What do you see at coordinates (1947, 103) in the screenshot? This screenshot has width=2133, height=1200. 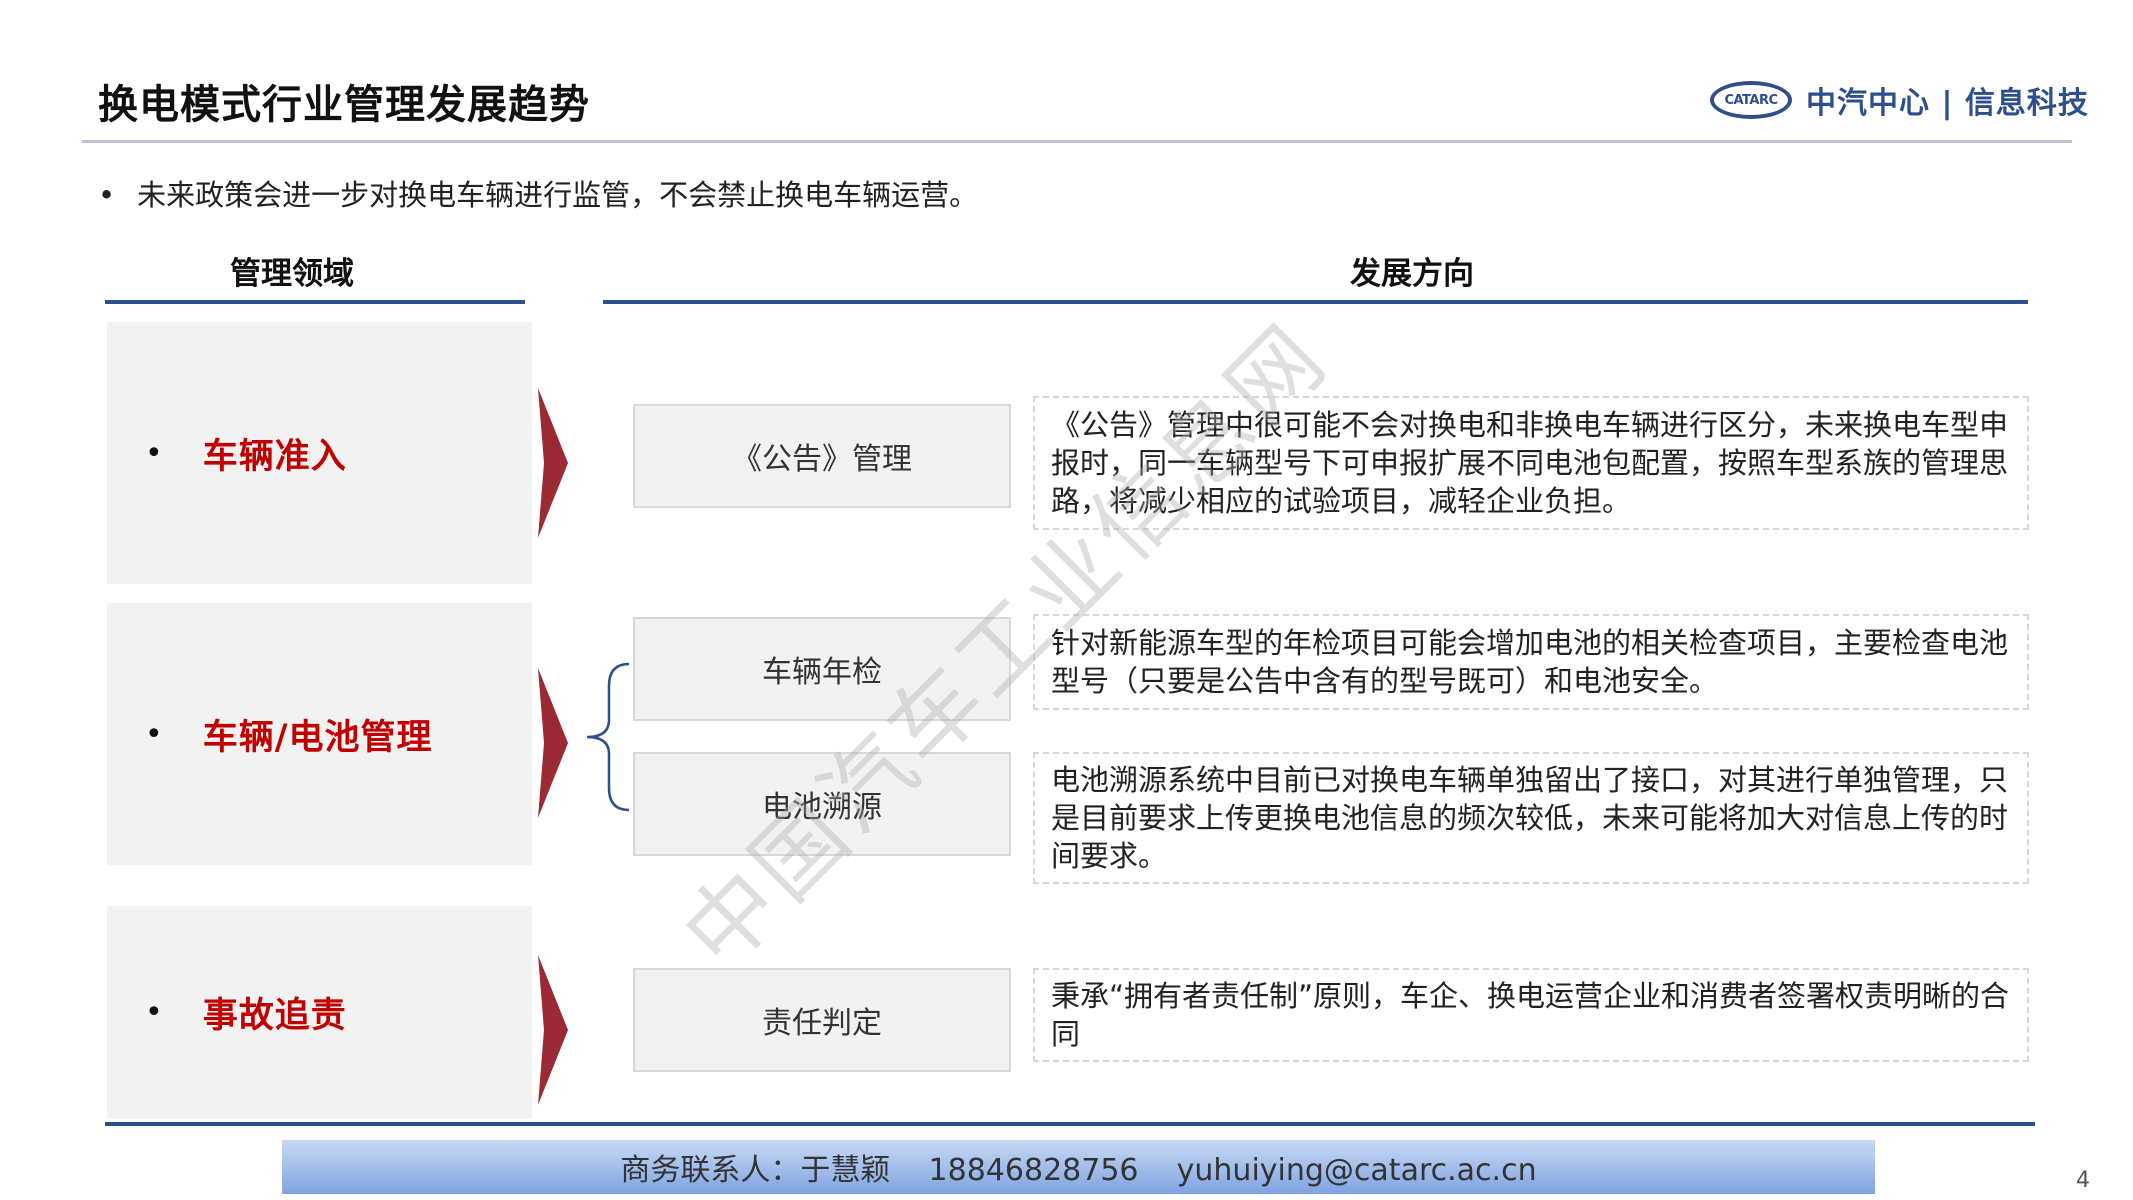 I see `logo-text: 中汽中心 | 信息科技` at bounding box center [1947, 103].